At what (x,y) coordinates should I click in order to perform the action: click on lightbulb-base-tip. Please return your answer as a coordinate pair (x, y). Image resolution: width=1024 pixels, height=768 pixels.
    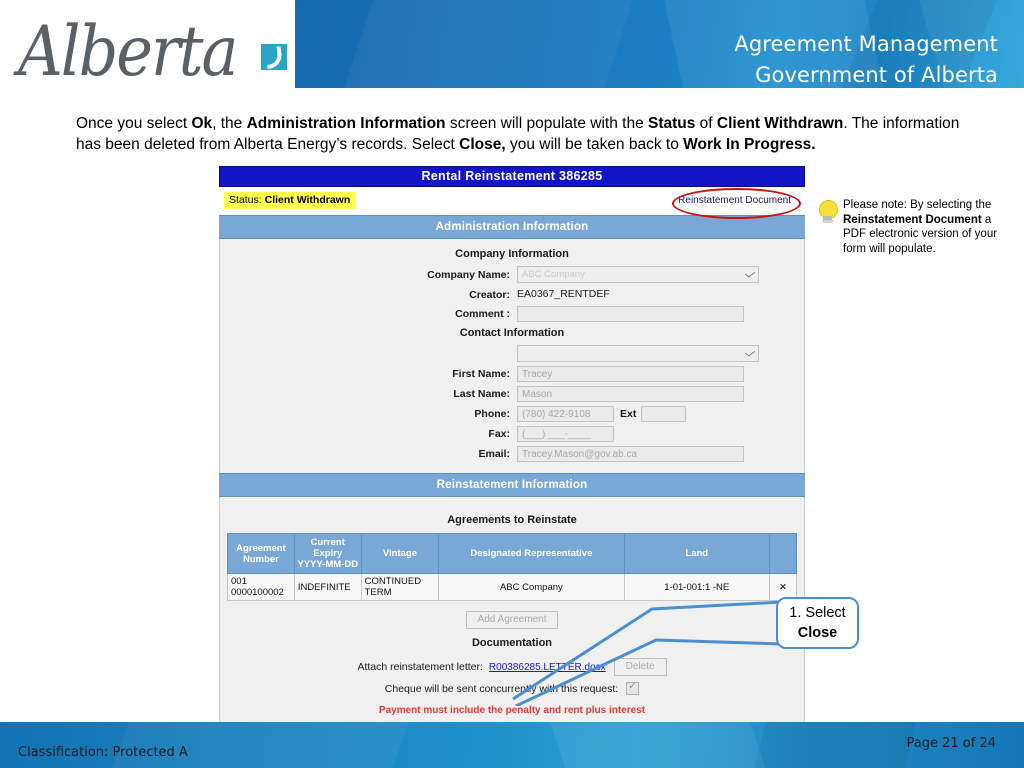
    Looking at the image, I should click on (827, 221).